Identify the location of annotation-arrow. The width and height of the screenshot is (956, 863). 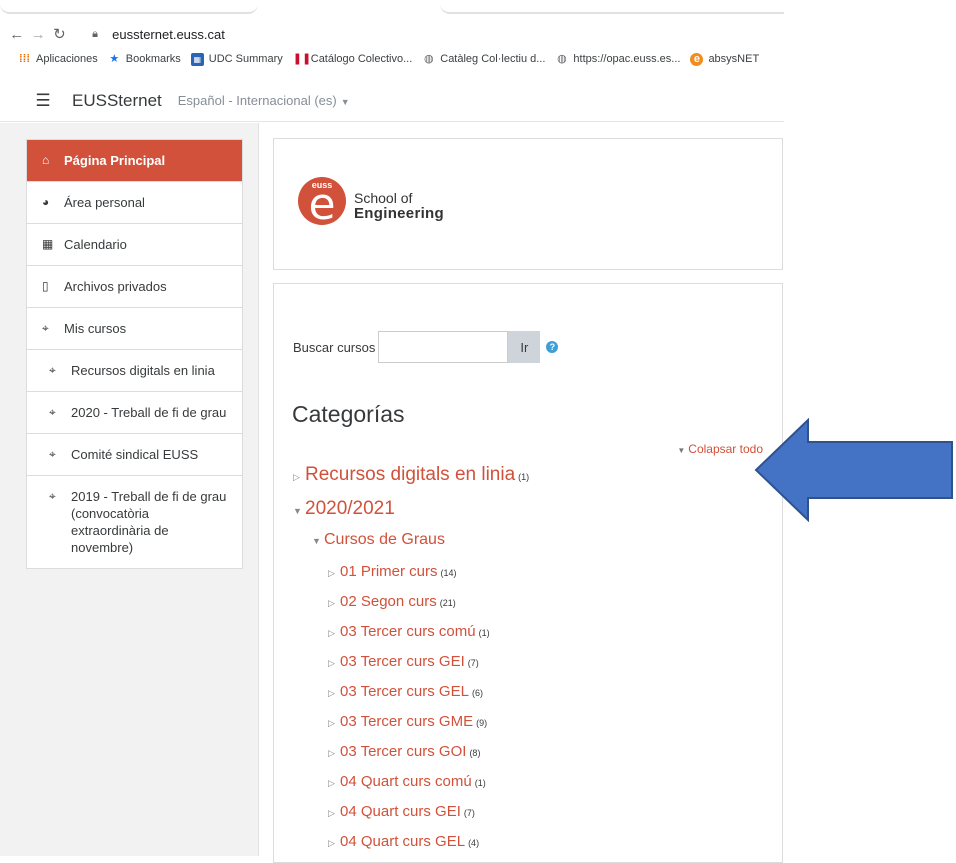
(853, 470).